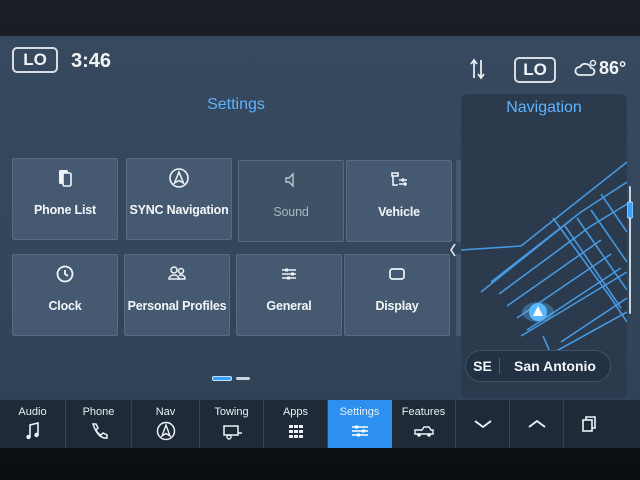 This screenshot has height=480, width=640. I want to click on windows-icon, so click(589, 424).